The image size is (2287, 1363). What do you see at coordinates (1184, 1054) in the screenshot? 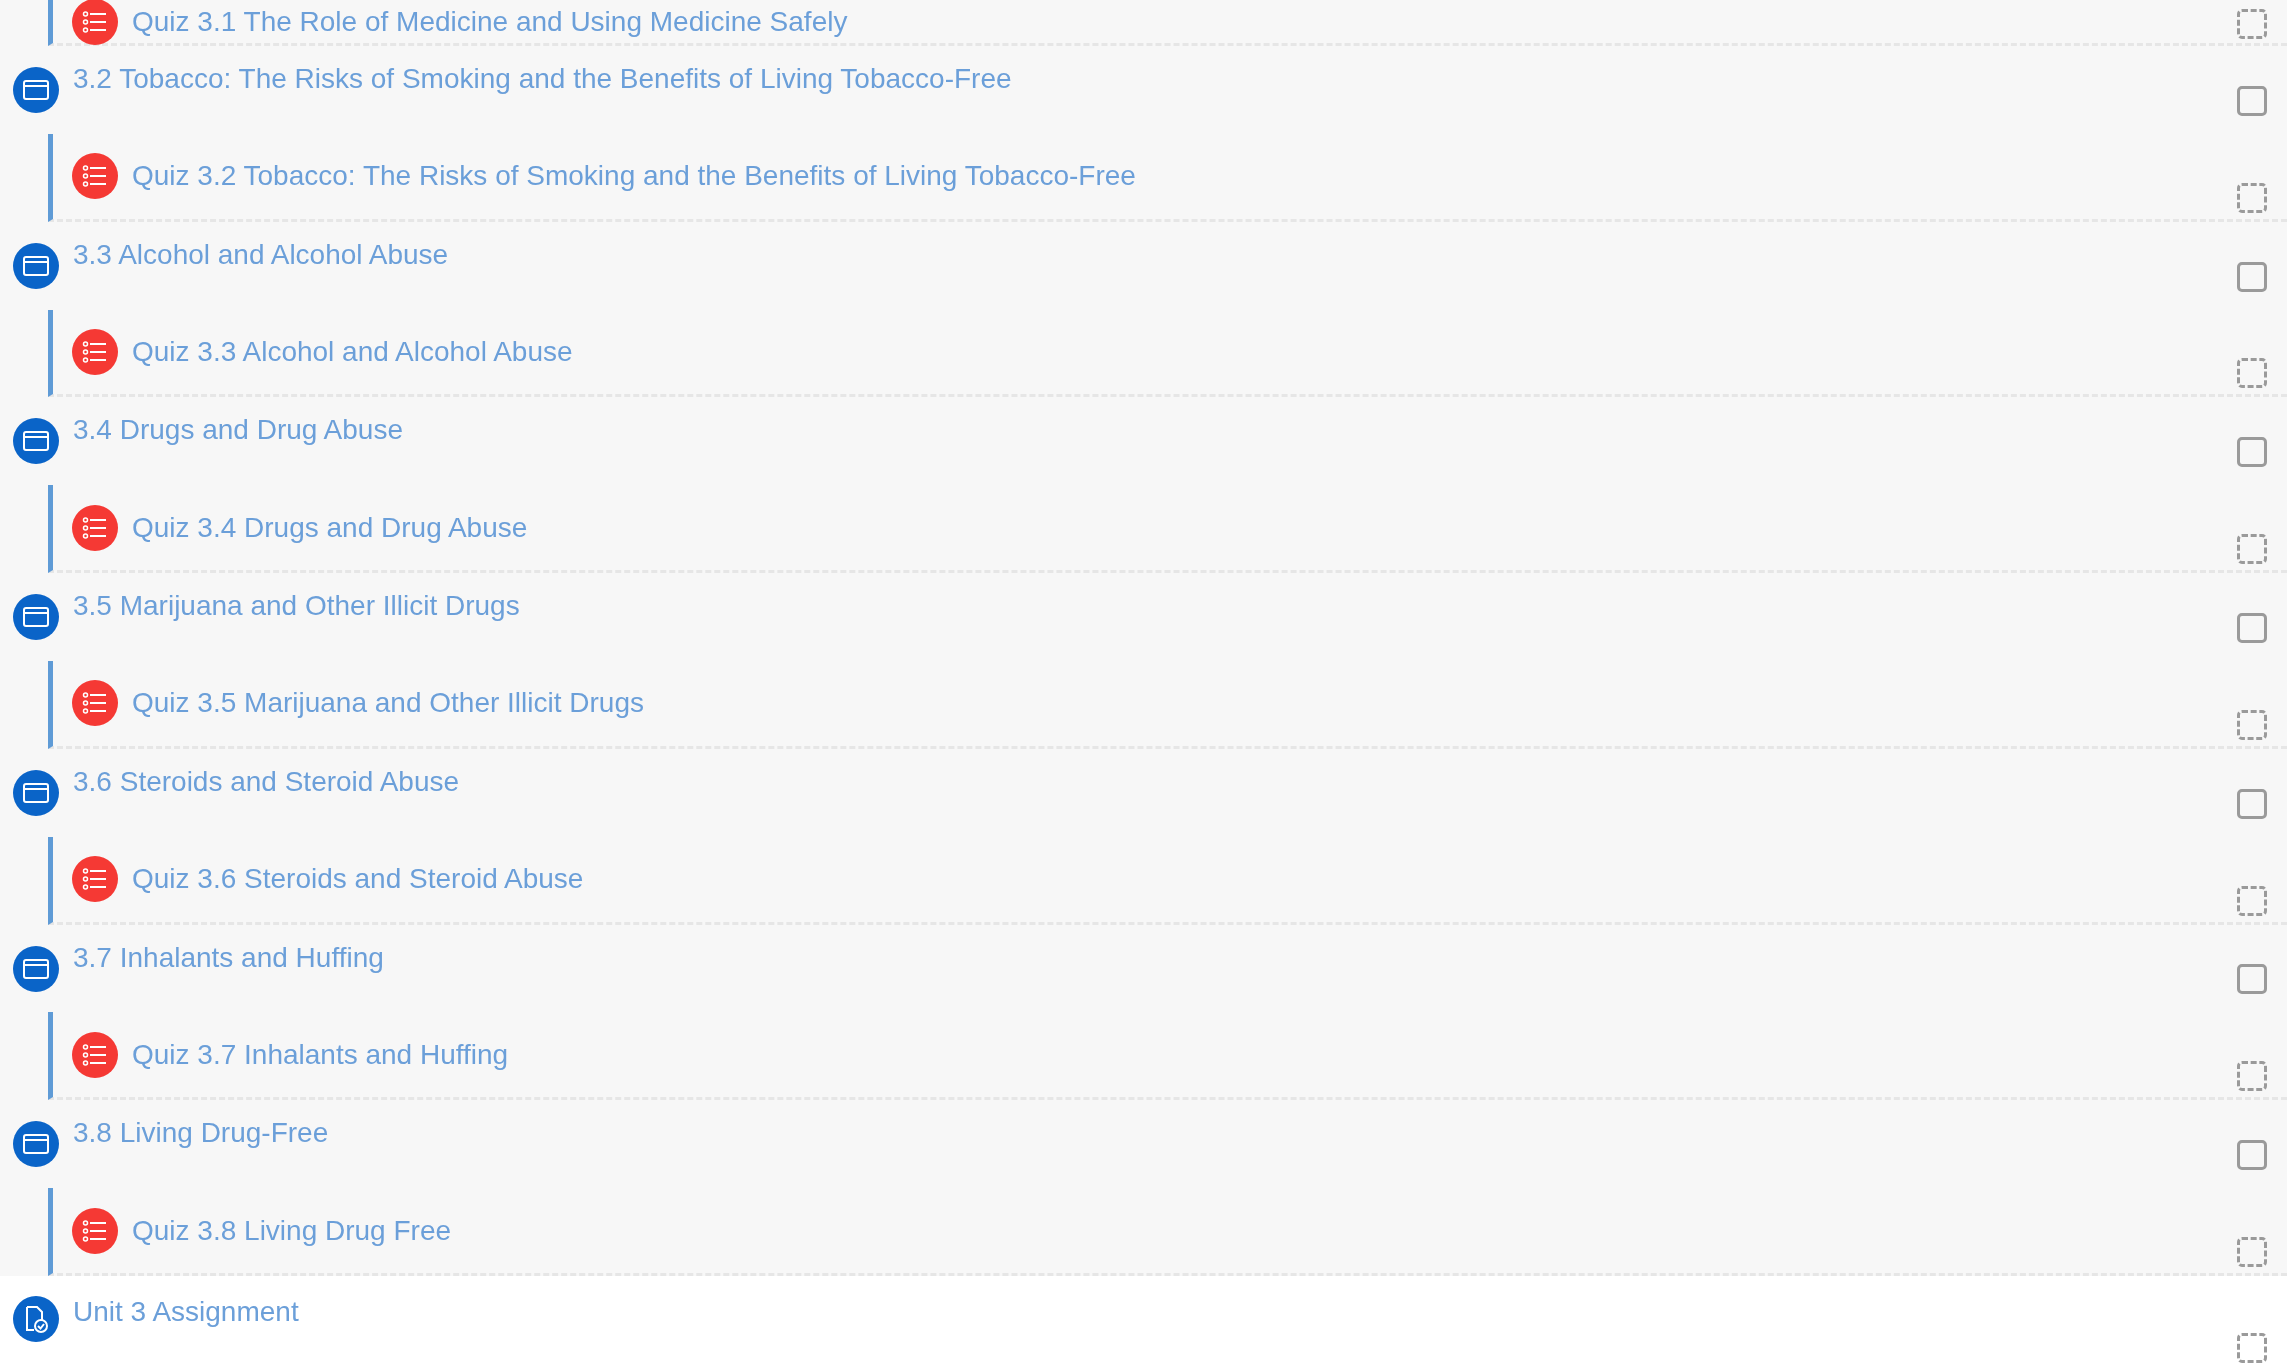
I see `quiz-link: Quiz 3.7 Inhalants and Huffing` at bounding box center [1184, 1054].